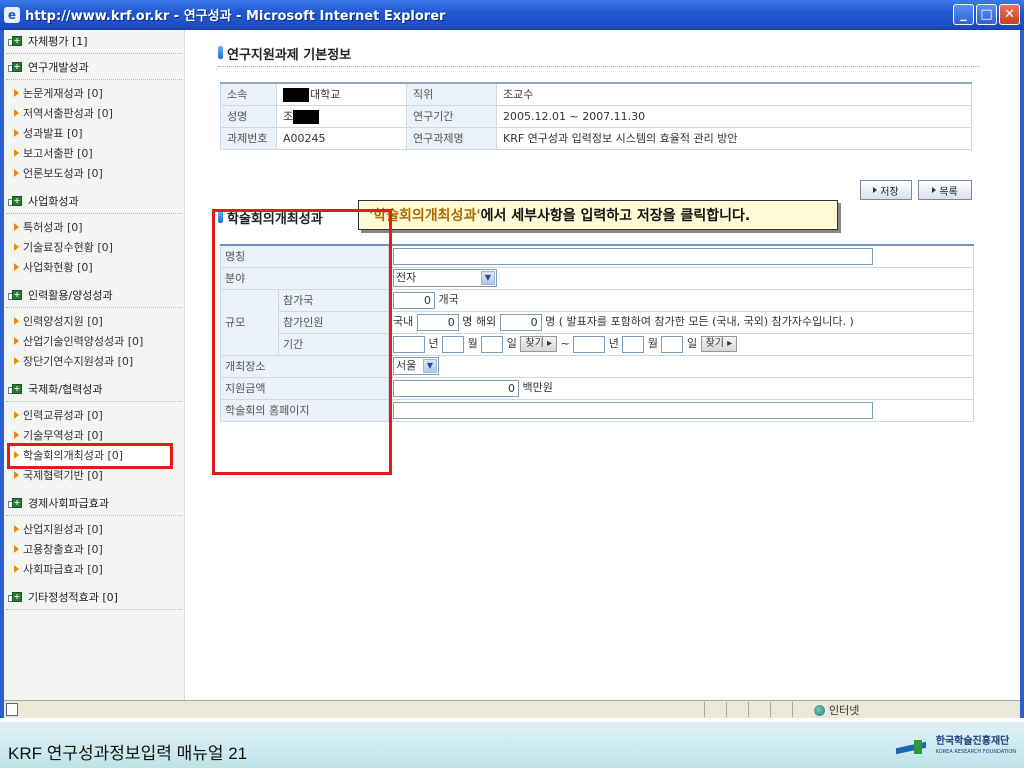  I want to click on krf-logo: 한국학술진흥재단 KOREA RESEARCH FOUNDATION, so click(955, 747).